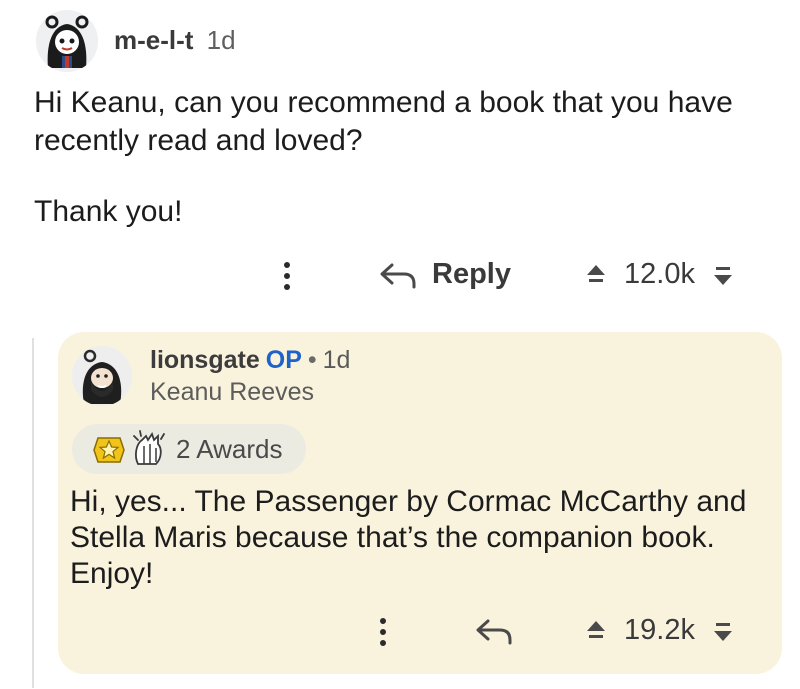 The image size is (800, 689). I want to click on score: 12.0k, so click(659, 274).